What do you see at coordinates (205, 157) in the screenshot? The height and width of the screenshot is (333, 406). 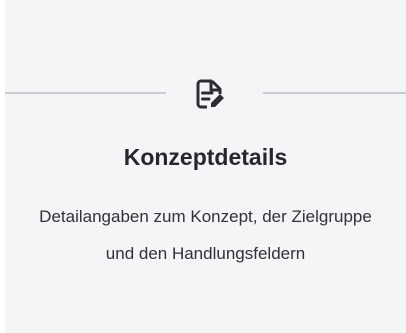 I see `section-title: Konzeptdetails` at bounding box center [205, 157].